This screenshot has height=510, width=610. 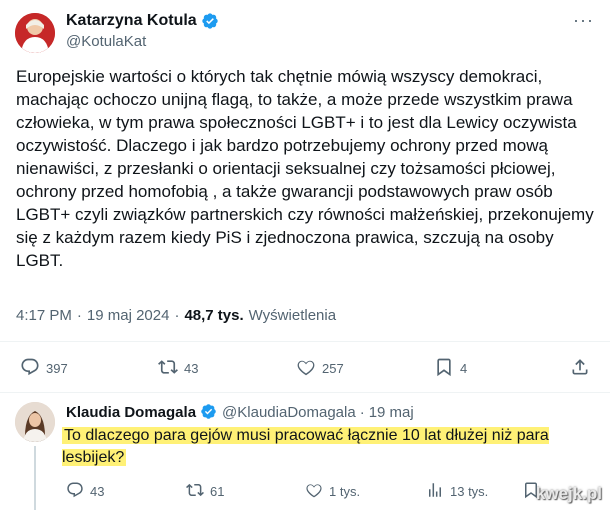 What do you see at coordinates (106, 41) in the screenshot?
I see `author-handle: @KotulaKat` at bounding box center [106, 41].